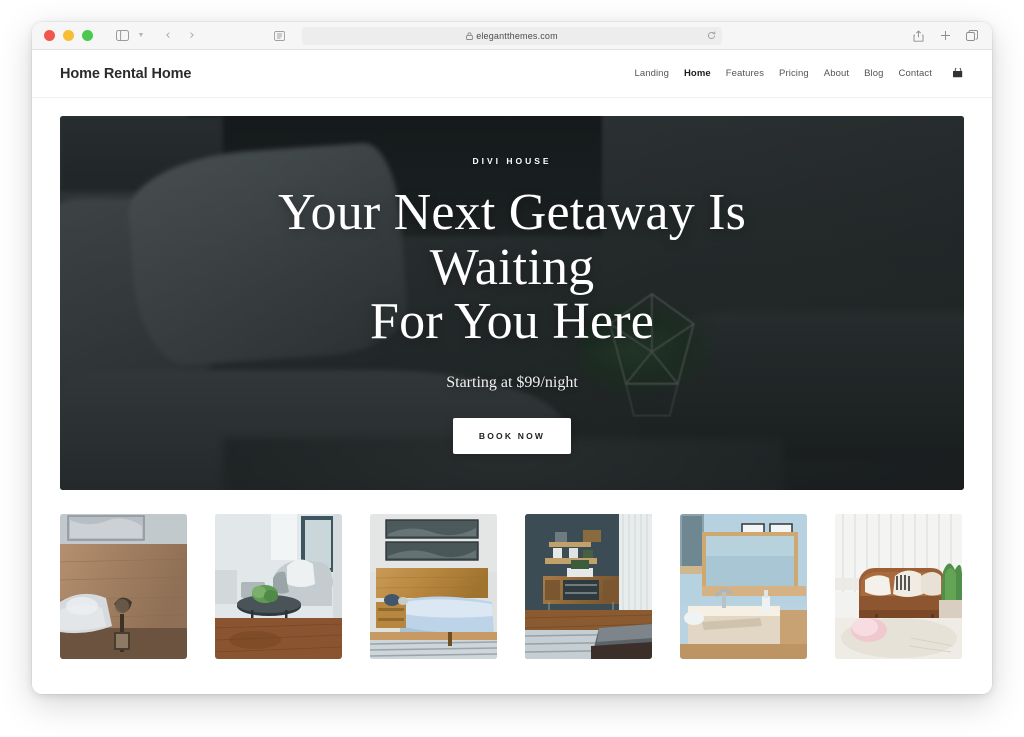  I want to click on window-controls, so click(68, 35).